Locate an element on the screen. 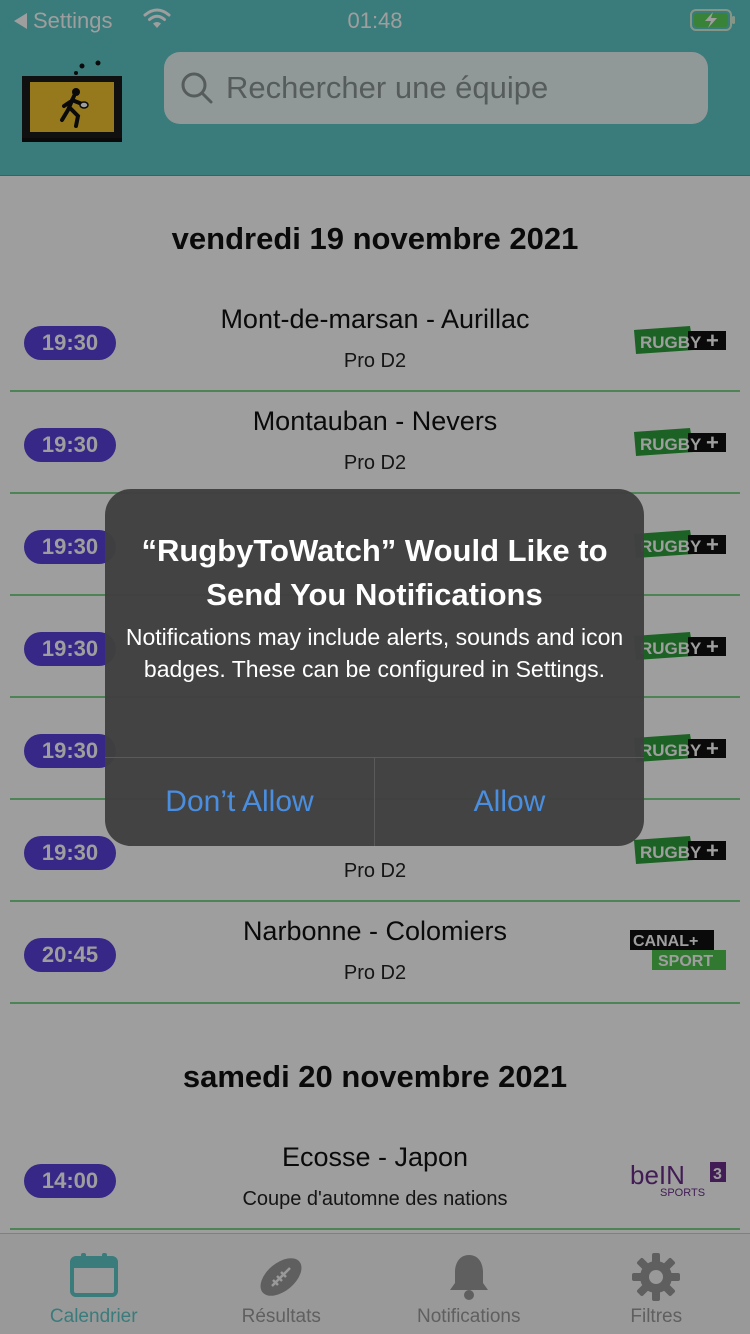 This screenshot has height=1334, width=750. alert-button-row: Don’t Allow Allow is located at coordinates (374, 801).